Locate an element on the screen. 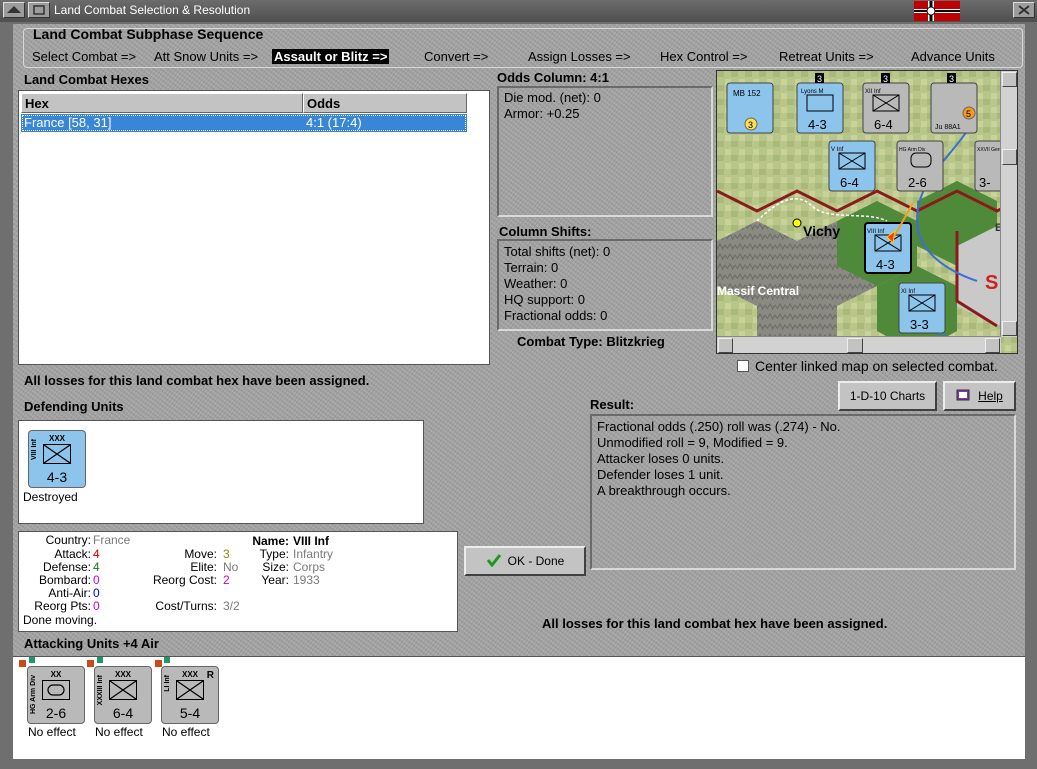 Image resolution: width=1037 pixels, height=769 pixels. counter-value: 6-4 is located at coordinates (849, 182).